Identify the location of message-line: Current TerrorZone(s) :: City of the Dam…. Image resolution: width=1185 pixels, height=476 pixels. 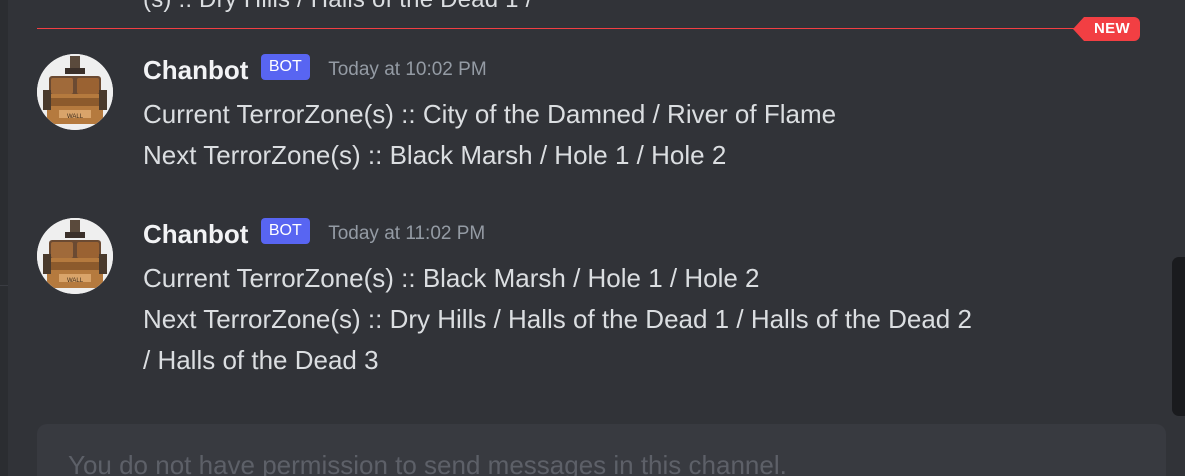
(490, 114).